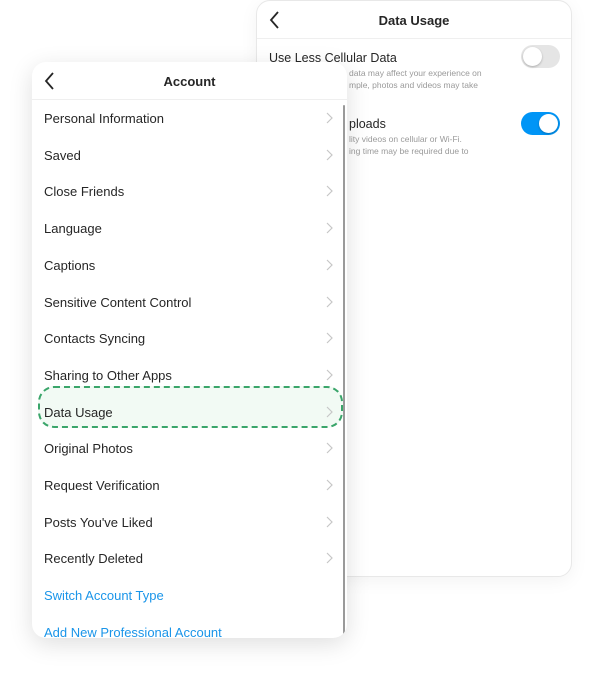 The height and width of the screenshot is (700, 600). Describe the element at coordinates (98, 522) in the screenshot. I see `menu-item-label: Posts You've Liked` at that location.